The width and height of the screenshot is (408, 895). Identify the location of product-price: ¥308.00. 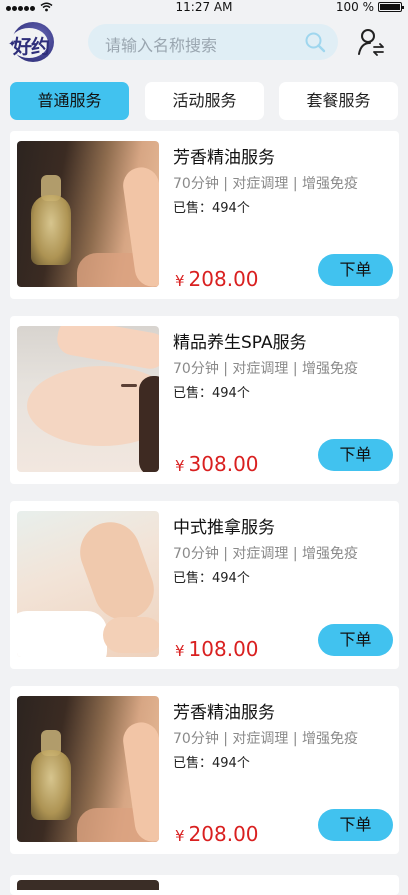
(217, 464).